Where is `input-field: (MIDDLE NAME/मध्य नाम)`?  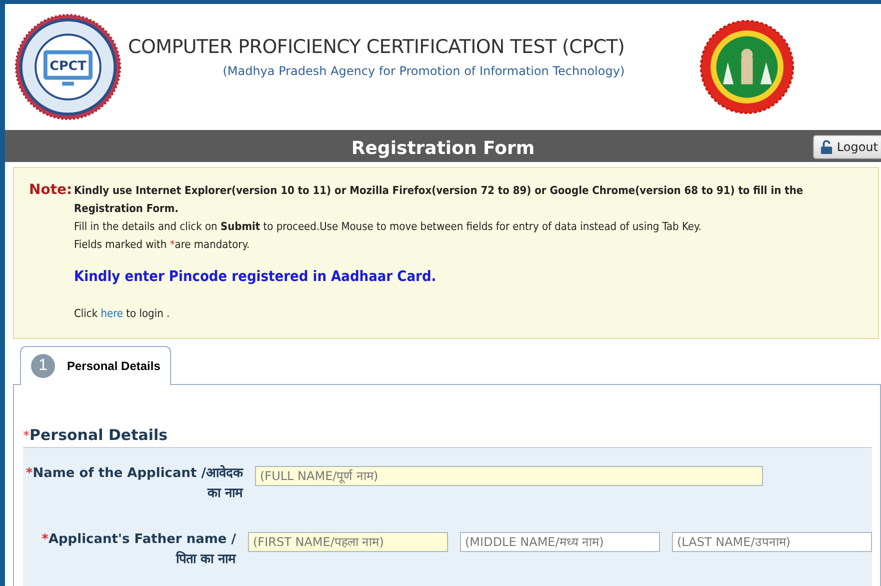
input-field: (MIDDLE NAME/मध्य नाम) is located at coordinates (560, 542).